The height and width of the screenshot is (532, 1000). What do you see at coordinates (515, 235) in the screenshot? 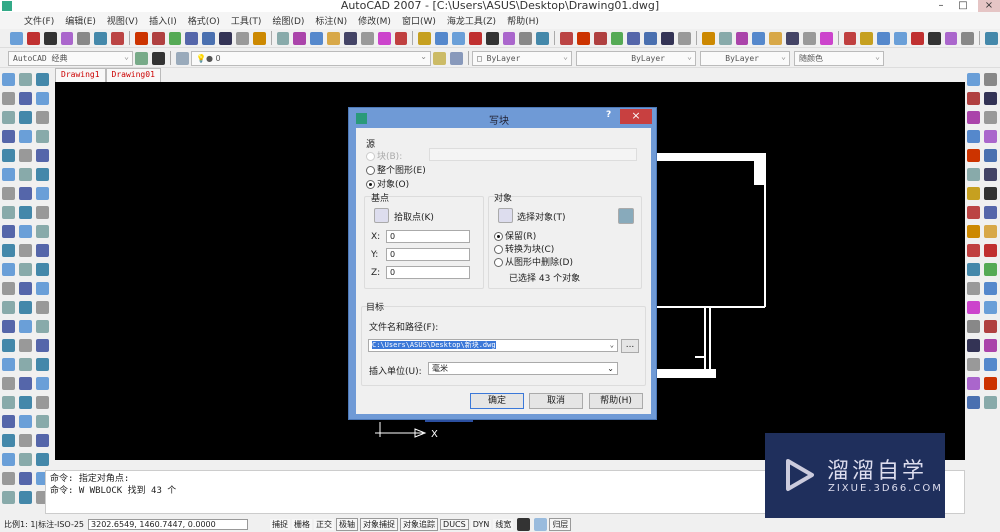
I see `retain-radio: 保留(R)` at bounding box center [515, 235].